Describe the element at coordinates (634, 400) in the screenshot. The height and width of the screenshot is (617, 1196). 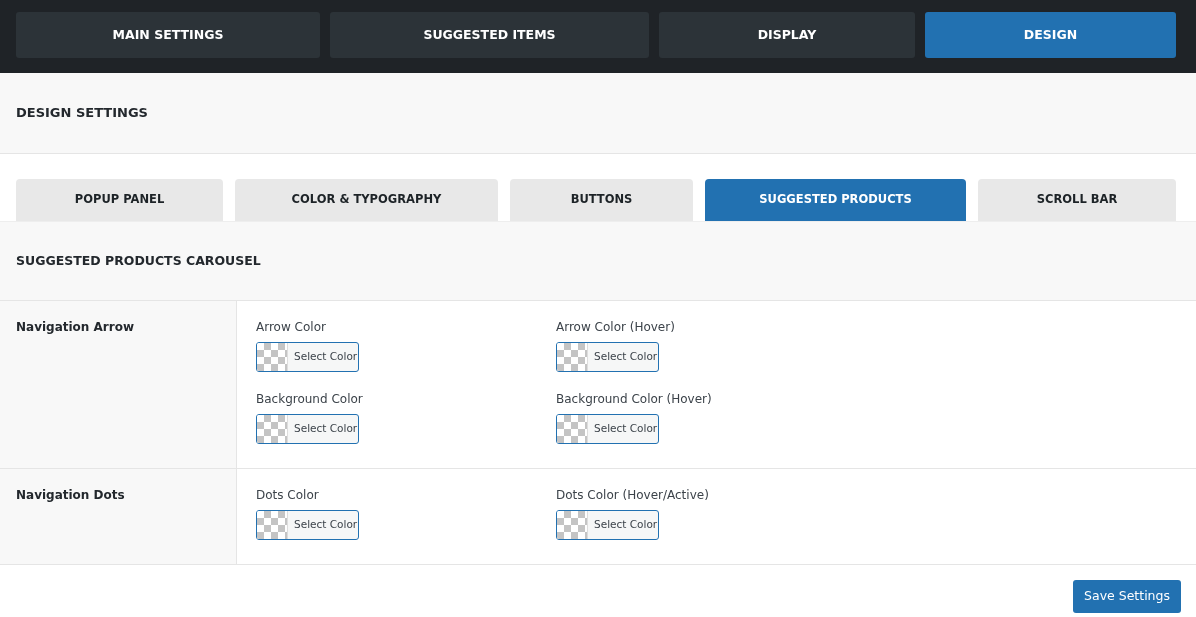
I see `field-label: Background Color (Hover)` at that location.